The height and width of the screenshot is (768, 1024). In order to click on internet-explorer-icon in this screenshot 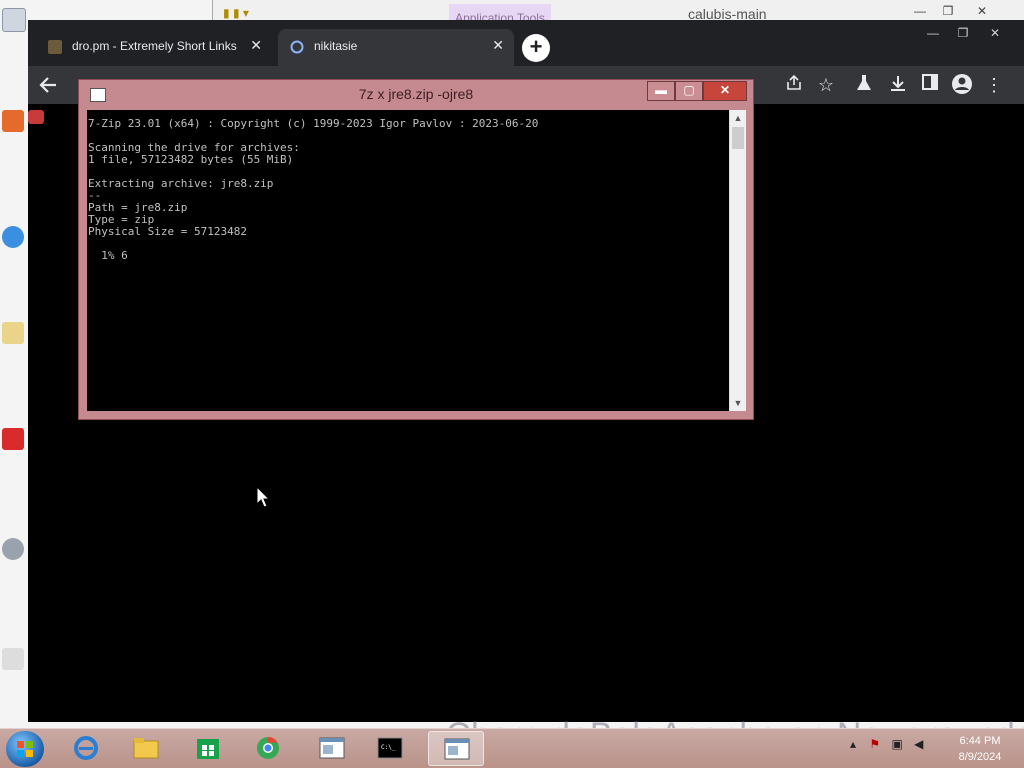, I will do `click(86, 748)`.